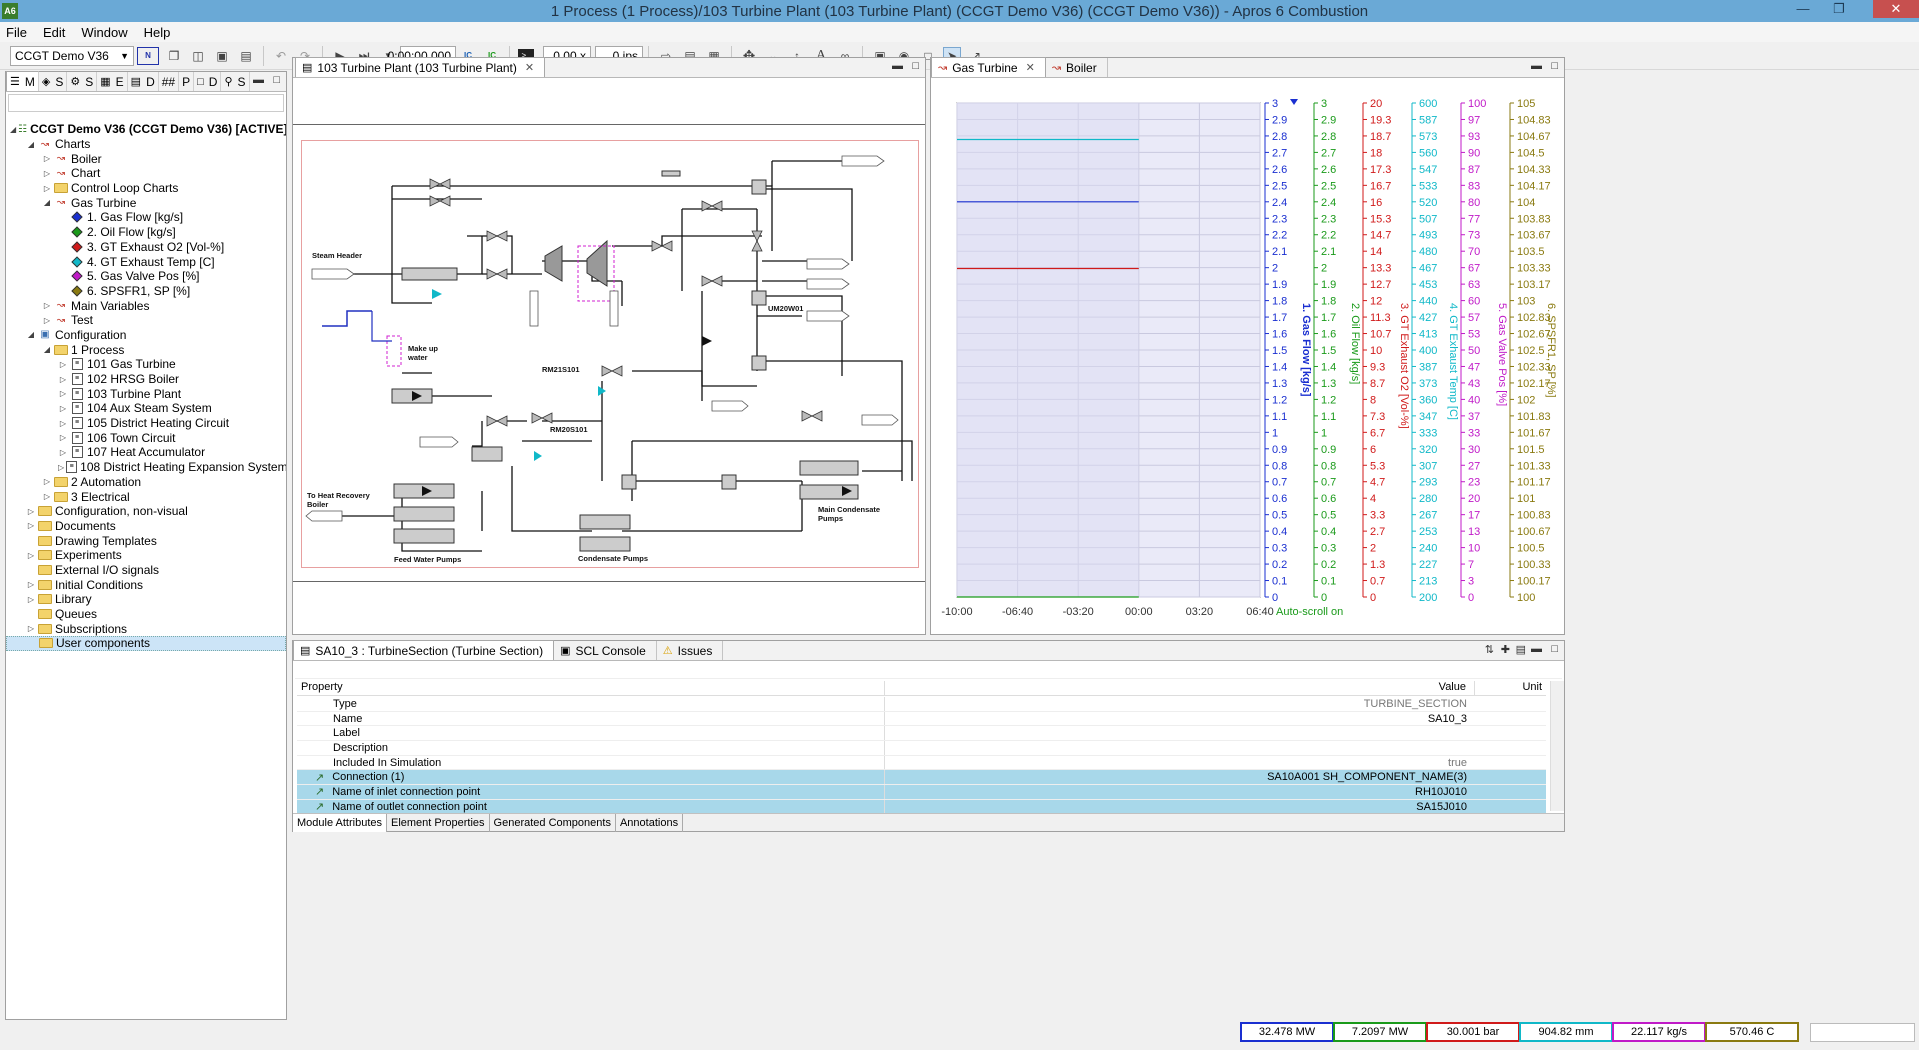 This screenshot has width=1919, height=1050. What do you see at coordinates (143, 81) in the screenshot?
I see `tab-diagrams: ▤ D` at bounding box center [143, 81].